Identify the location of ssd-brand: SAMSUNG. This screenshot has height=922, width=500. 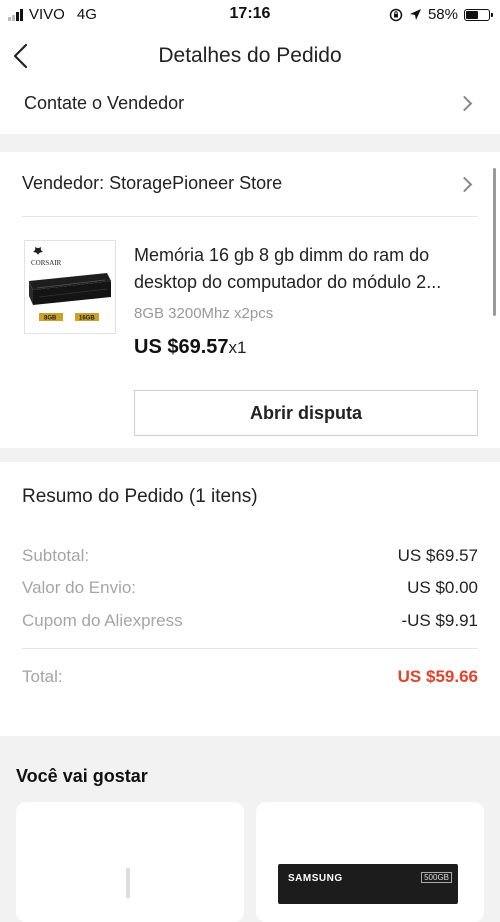
(315, 878).